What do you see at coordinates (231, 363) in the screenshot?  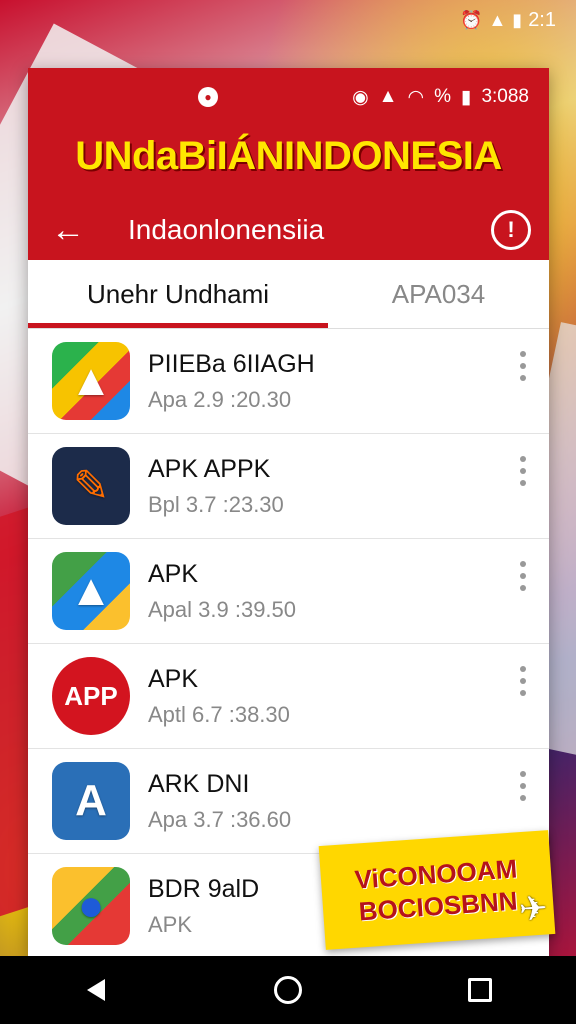 I see `item-name: PIIEBa 6IIAGH` at bounding box center [231, 363].